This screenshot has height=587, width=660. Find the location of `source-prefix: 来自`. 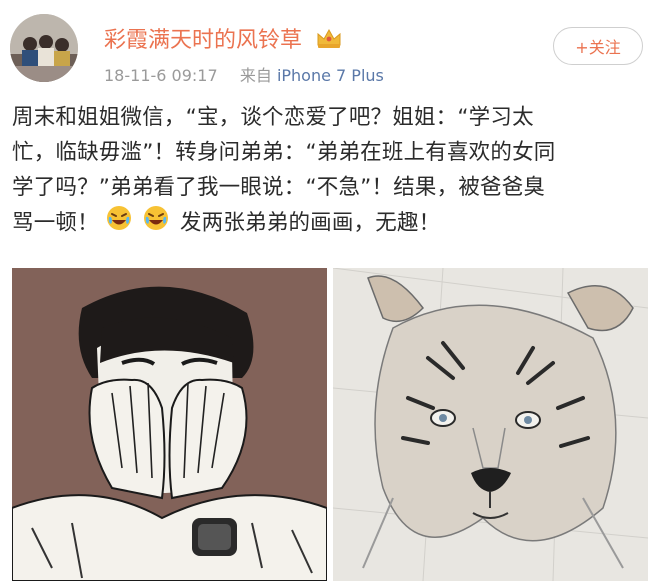

source-prefix: 来自 is located at coordinates (255, 75).